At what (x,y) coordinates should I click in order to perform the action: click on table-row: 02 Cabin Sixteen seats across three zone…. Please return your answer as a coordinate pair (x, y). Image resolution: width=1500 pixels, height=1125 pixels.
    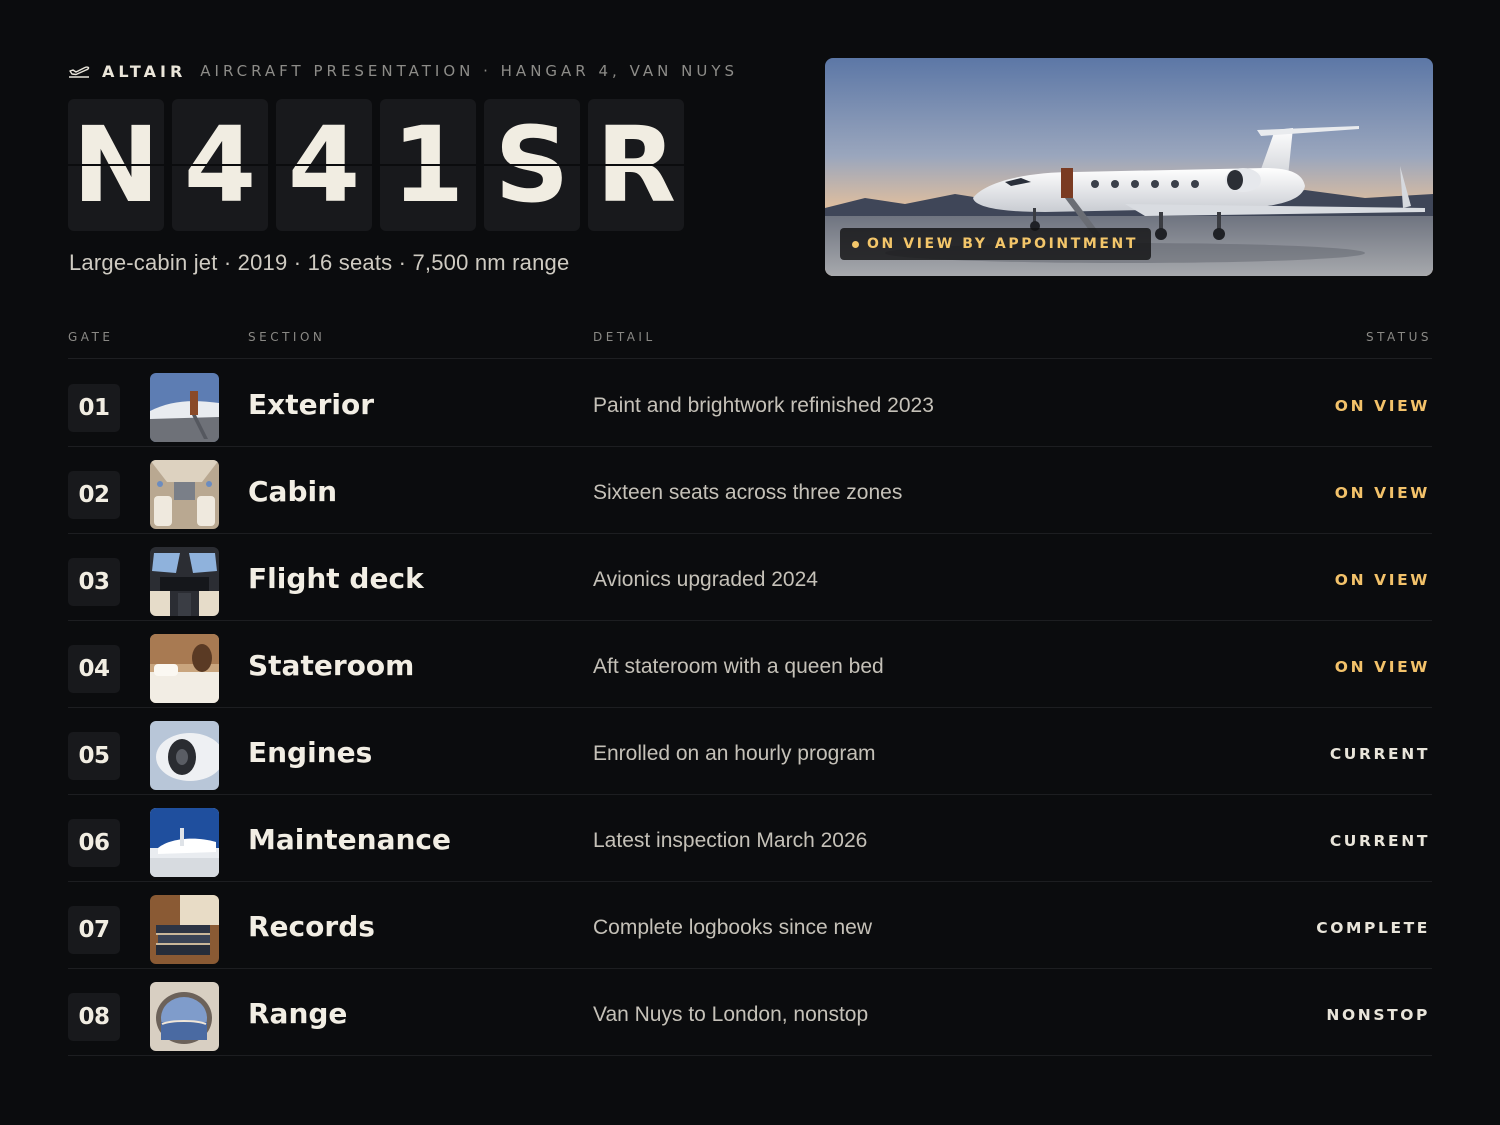
    Looking at the image, I should click on (750, 490).